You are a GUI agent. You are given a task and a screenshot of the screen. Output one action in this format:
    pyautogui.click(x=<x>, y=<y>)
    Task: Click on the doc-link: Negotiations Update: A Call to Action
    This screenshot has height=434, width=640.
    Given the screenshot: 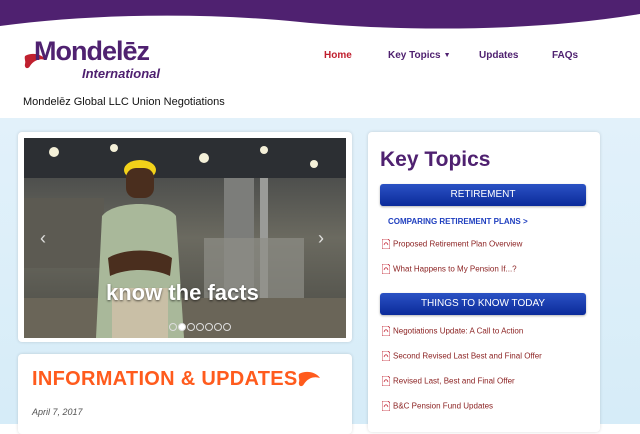 What is the action you would take?
    pyautogui.click(x=452, y=331)
    